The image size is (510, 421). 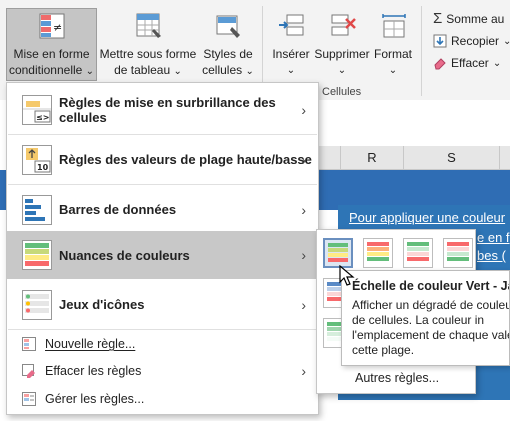 What do you see at coordinates (475, 41) in the screenshot?
I see `fill-label: Recopier` at bounding box center [475, 41].